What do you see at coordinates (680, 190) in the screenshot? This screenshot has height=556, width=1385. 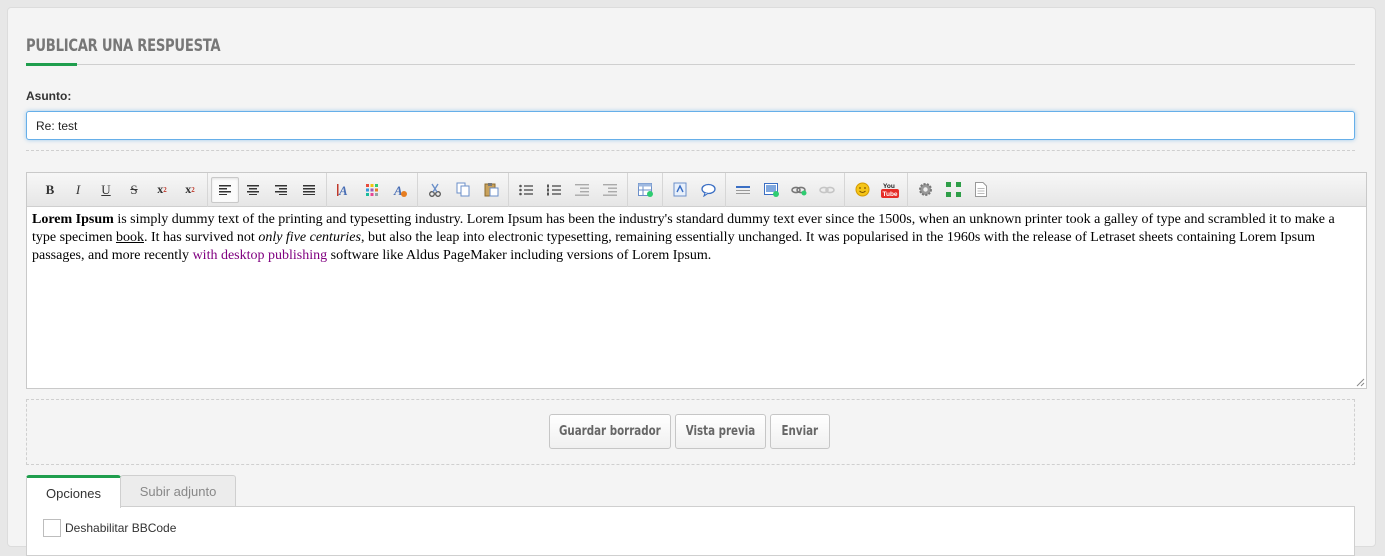 I see `code-icon` at bounding box center [680, 190].